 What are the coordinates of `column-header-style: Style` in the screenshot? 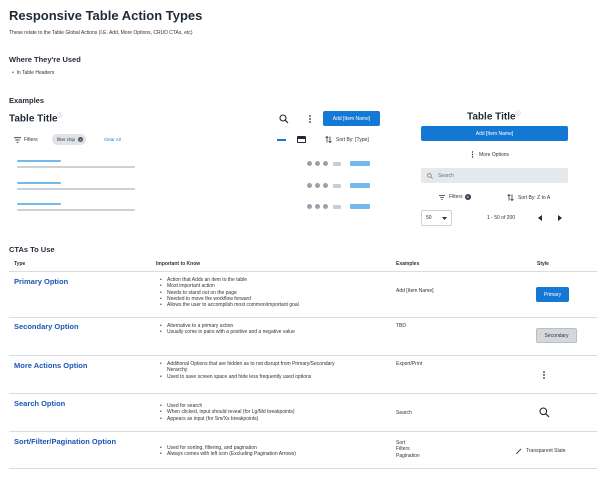 It's located at (543, 264).